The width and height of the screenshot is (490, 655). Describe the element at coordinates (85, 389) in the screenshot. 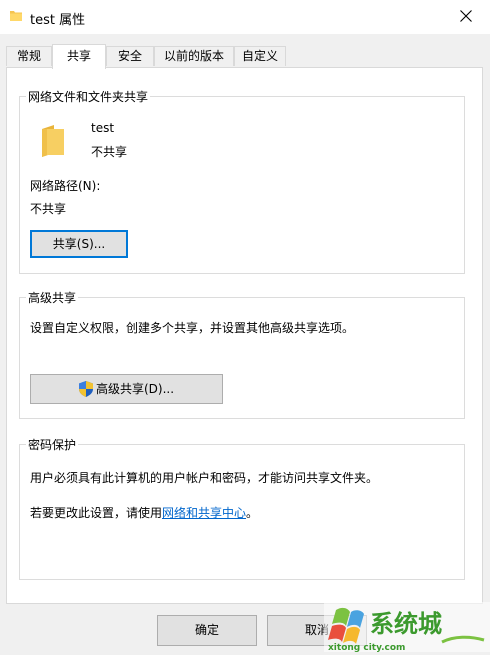

I see `uac-shield-icon` at that location.